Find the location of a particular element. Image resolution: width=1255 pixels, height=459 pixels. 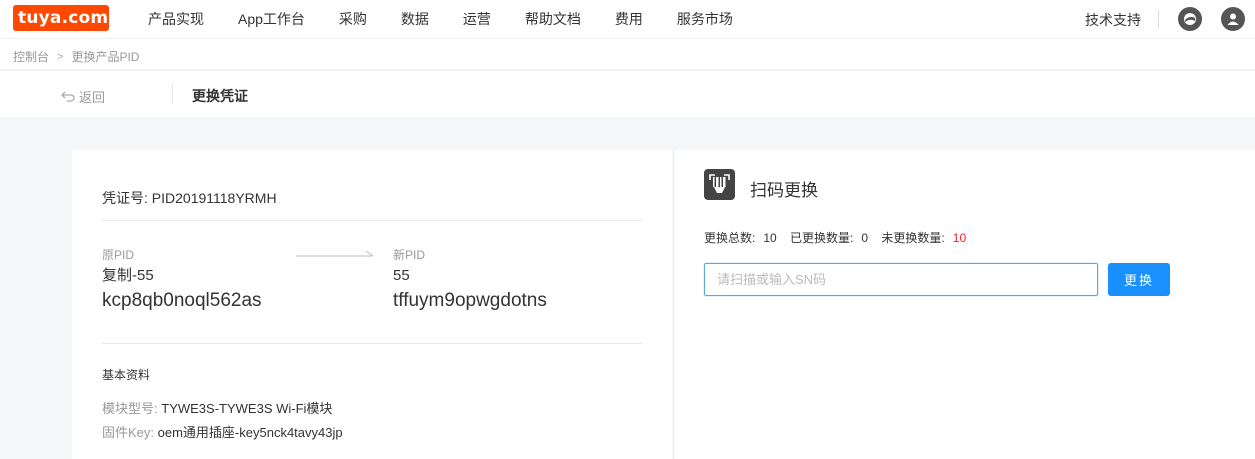

breadcrumb: 控制台 > 更换产品PID is located at coordinates (76, 56).